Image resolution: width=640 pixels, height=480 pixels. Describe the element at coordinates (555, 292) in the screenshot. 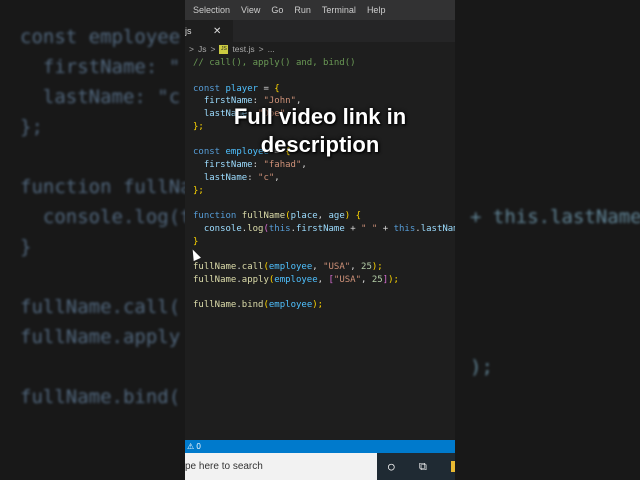

I see `blurred-code-right: + this.lastName );` at that location.